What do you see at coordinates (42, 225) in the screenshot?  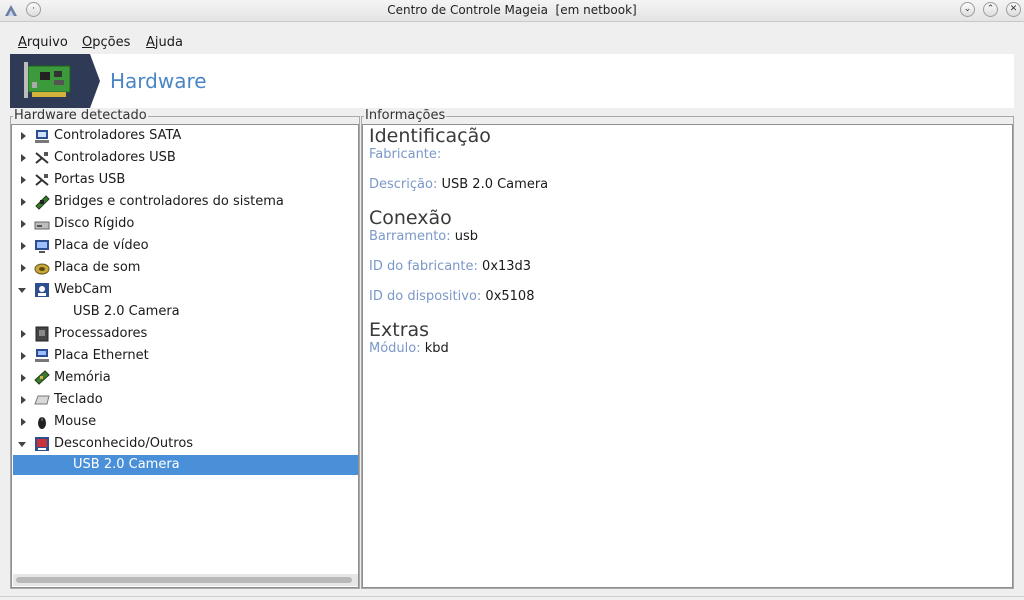 I see `hard-disk-icon` at bounding box center [42, 225].